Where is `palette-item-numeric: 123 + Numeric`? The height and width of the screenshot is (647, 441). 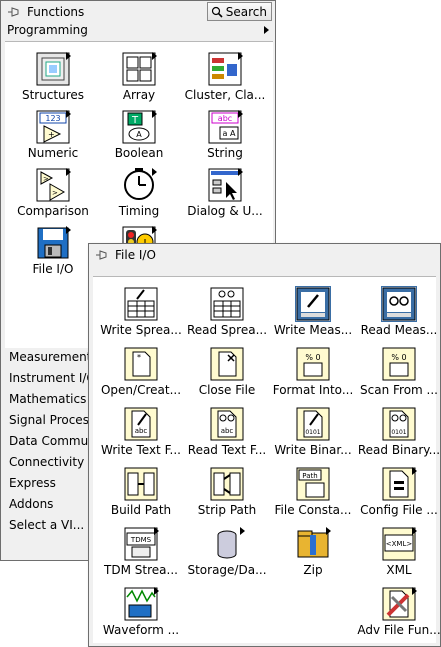 palette-item-numeric: 123 + Numeric is located at coordinates (53, 136).